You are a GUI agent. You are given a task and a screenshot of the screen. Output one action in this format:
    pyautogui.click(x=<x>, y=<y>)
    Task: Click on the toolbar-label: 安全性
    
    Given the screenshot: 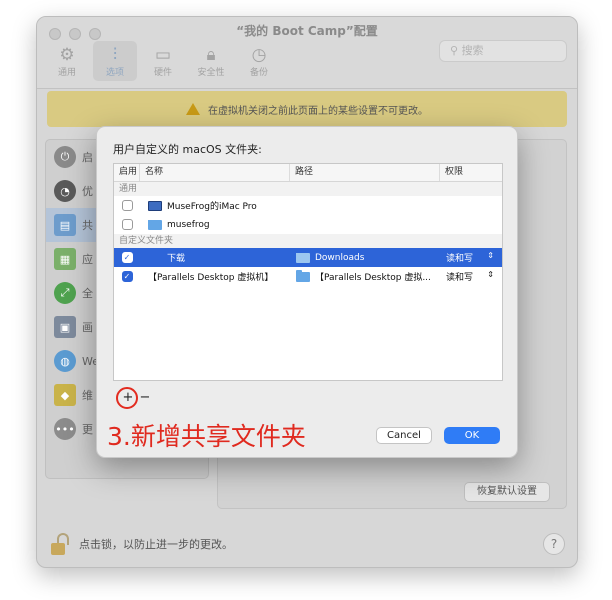 What is the action you would take?
    pyautogui.click(x=211, y=72)
    